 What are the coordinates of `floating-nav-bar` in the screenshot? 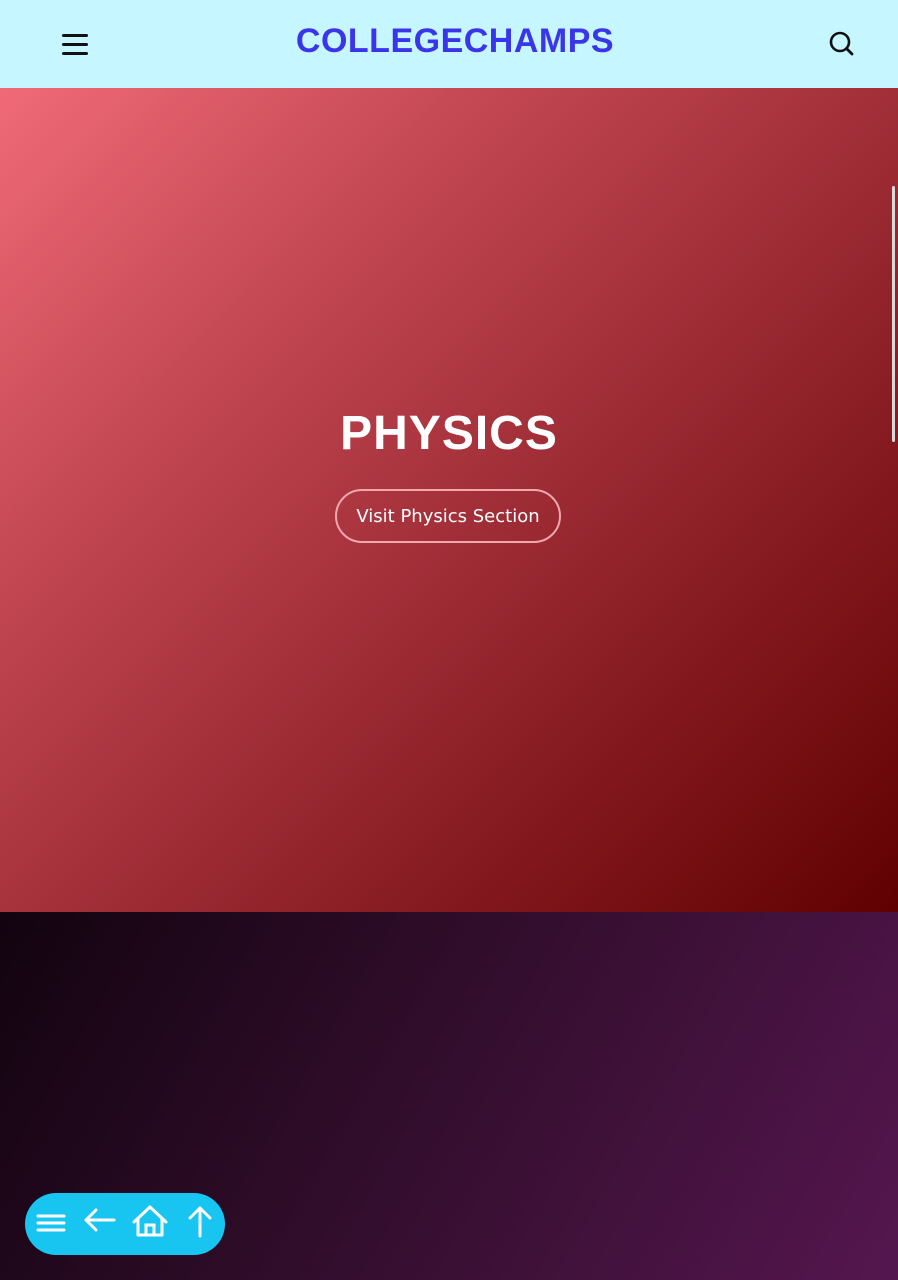 It's located at (125, 1224).